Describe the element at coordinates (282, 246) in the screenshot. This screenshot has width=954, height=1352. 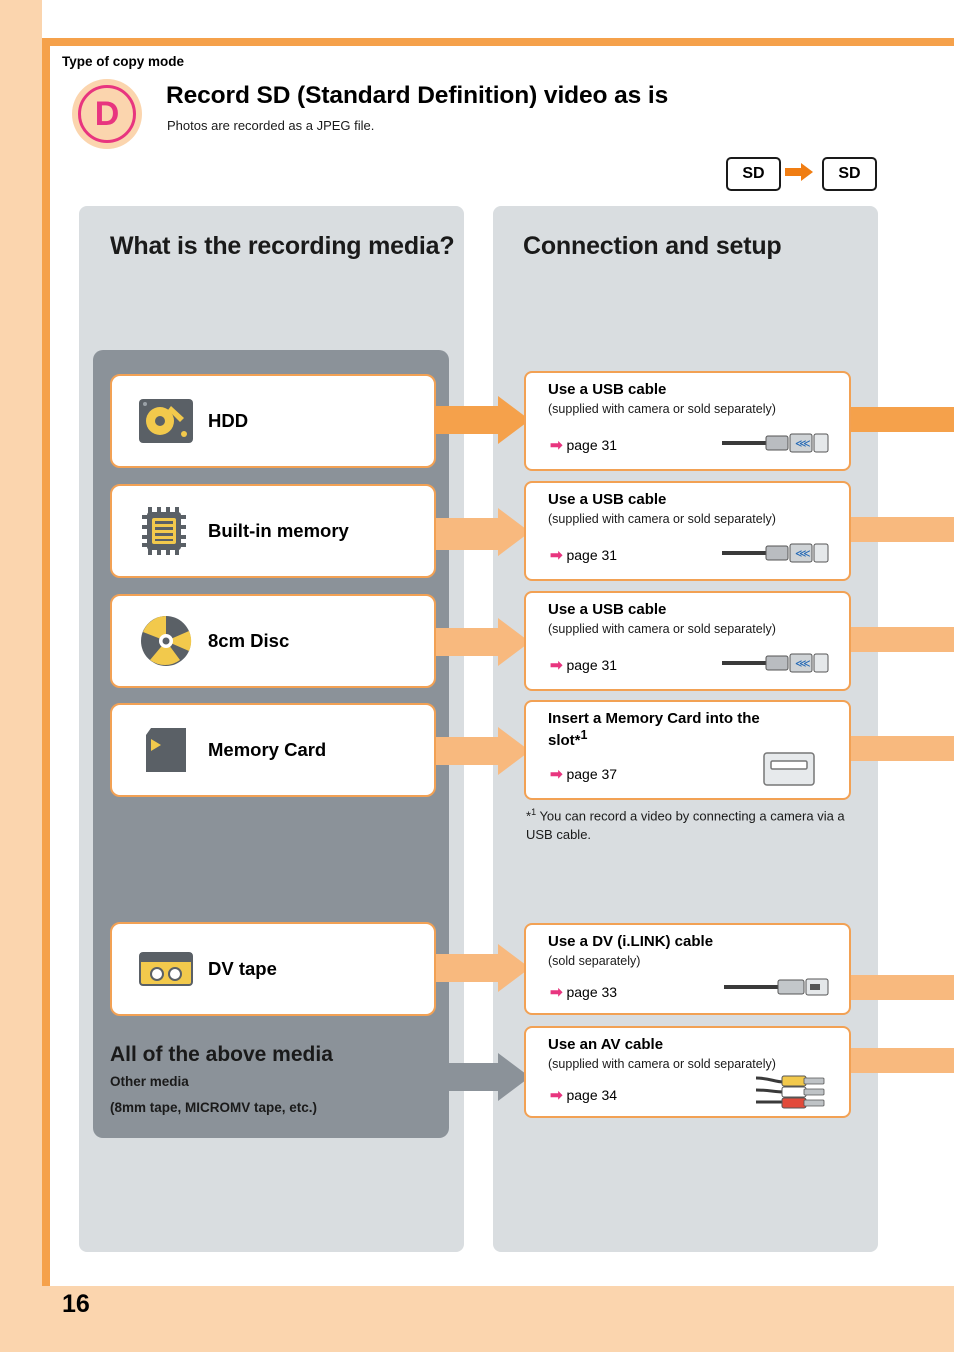
I see `panel-left-title: What is the recording media?` at that location.